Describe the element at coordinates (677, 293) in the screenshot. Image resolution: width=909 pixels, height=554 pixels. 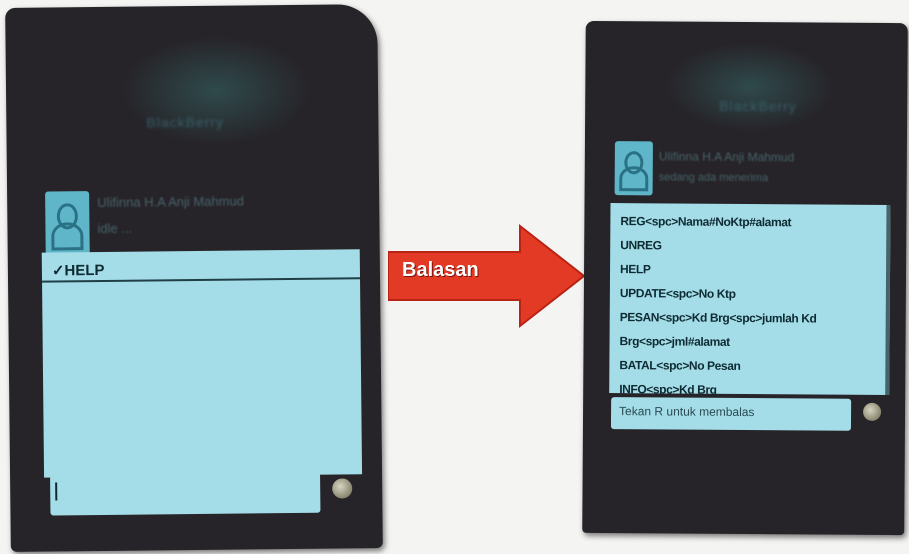
I see `reply-line: UPDATE<spc>No Ktp` at that location.